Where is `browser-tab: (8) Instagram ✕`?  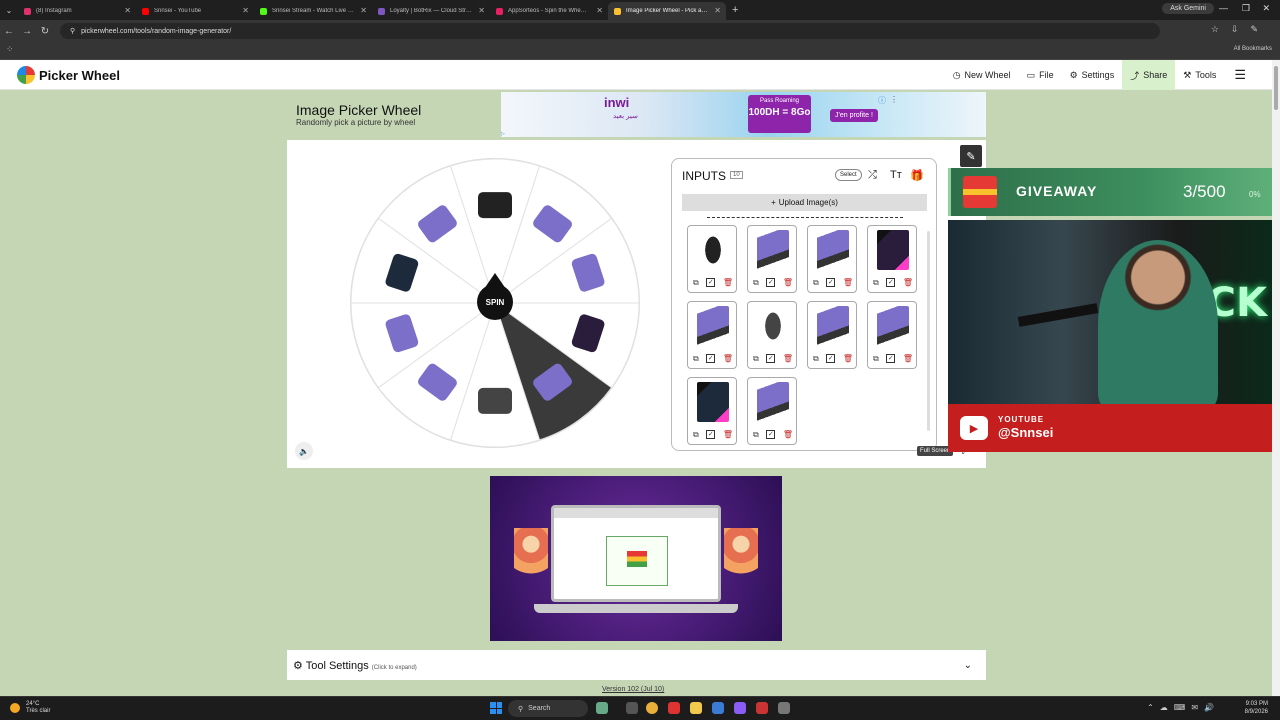 browser-tab: (8) Instagram ✕ is located at coordinates (77, 11).